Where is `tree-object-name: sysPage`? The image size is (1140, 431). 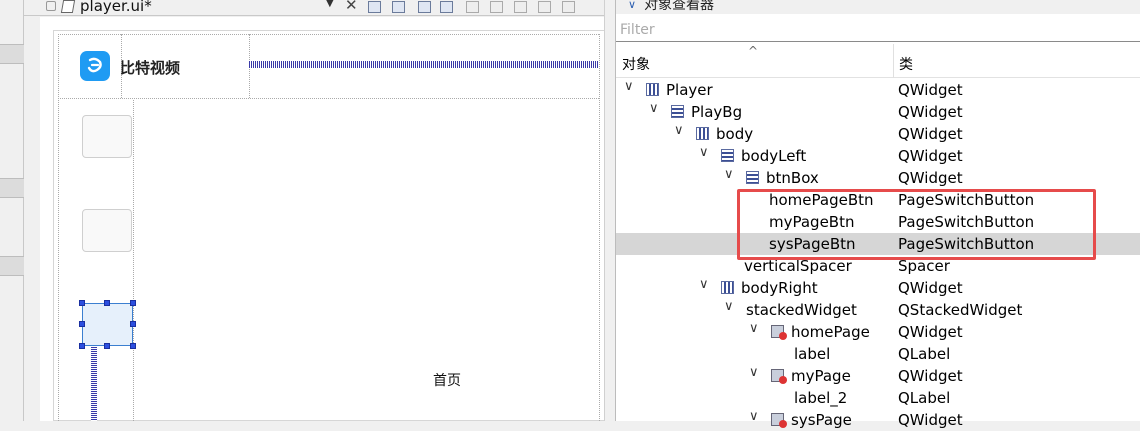
tree-object-name: sysPage is located at coordinates (821, 420).